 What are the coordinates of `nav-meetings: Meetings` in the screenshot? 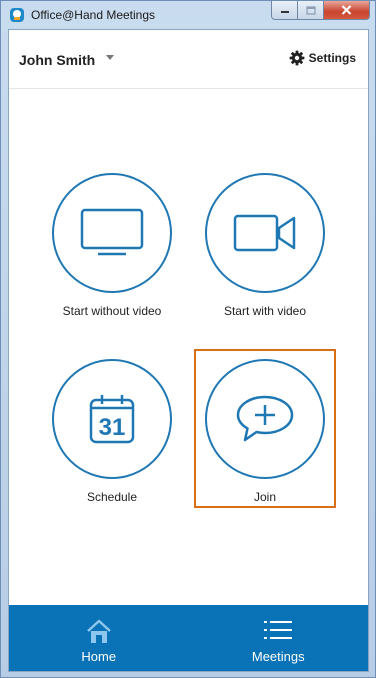 It's located at (279, 638).